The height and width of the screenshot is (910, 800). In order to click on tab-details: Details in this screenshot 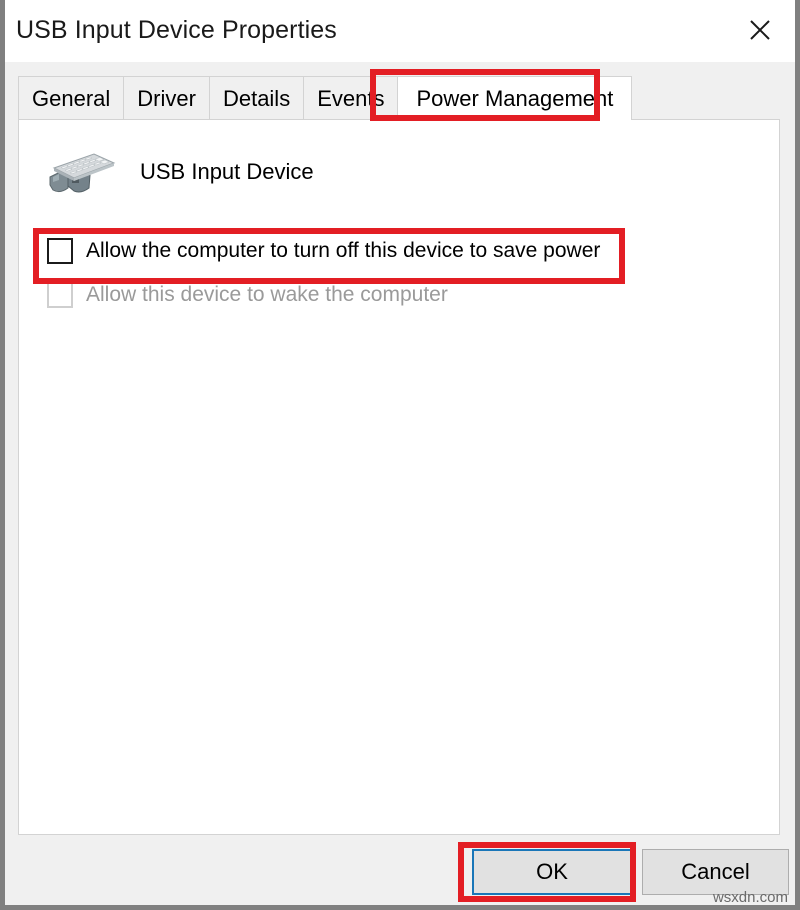, I will do `click(256, 98)`.